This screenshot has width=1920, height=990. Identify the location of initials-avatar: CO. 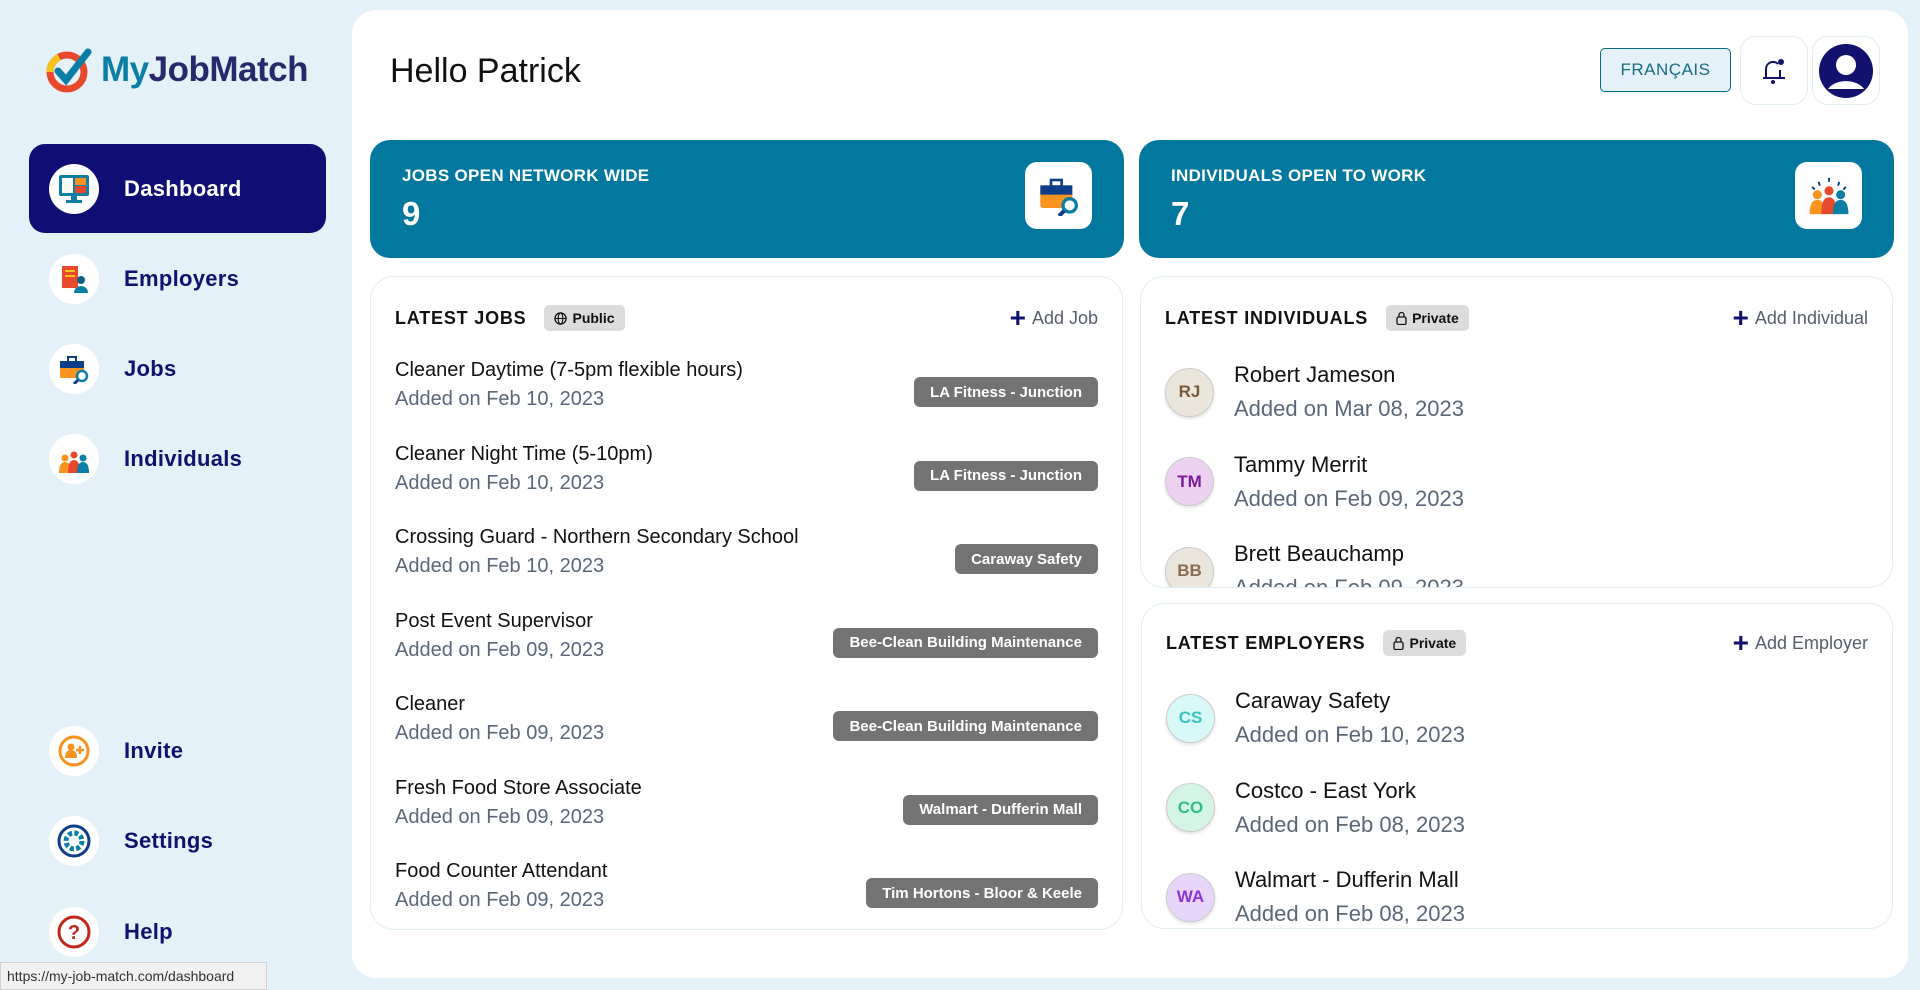
(1190, 807).